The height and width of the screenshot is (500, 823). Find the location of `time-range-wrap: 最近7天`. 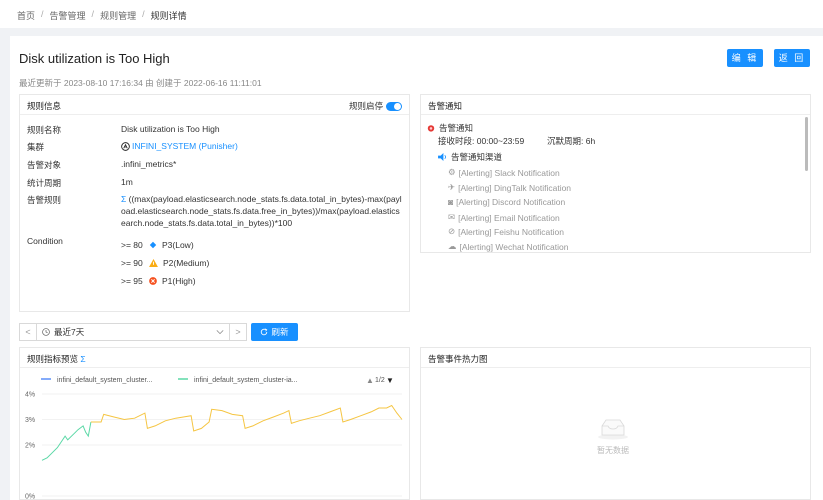

time-range-wrap: 最近7天 is located at coordinates (63, 332).